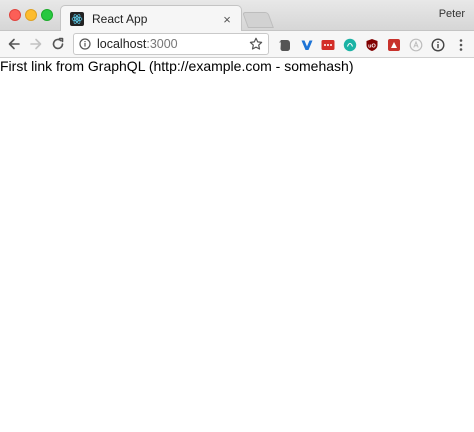 This screenshot has height=432, width=474. Describe the element at coordinates (36, 44) in the screenshot. I see `forward-arrow-icon` at that location.